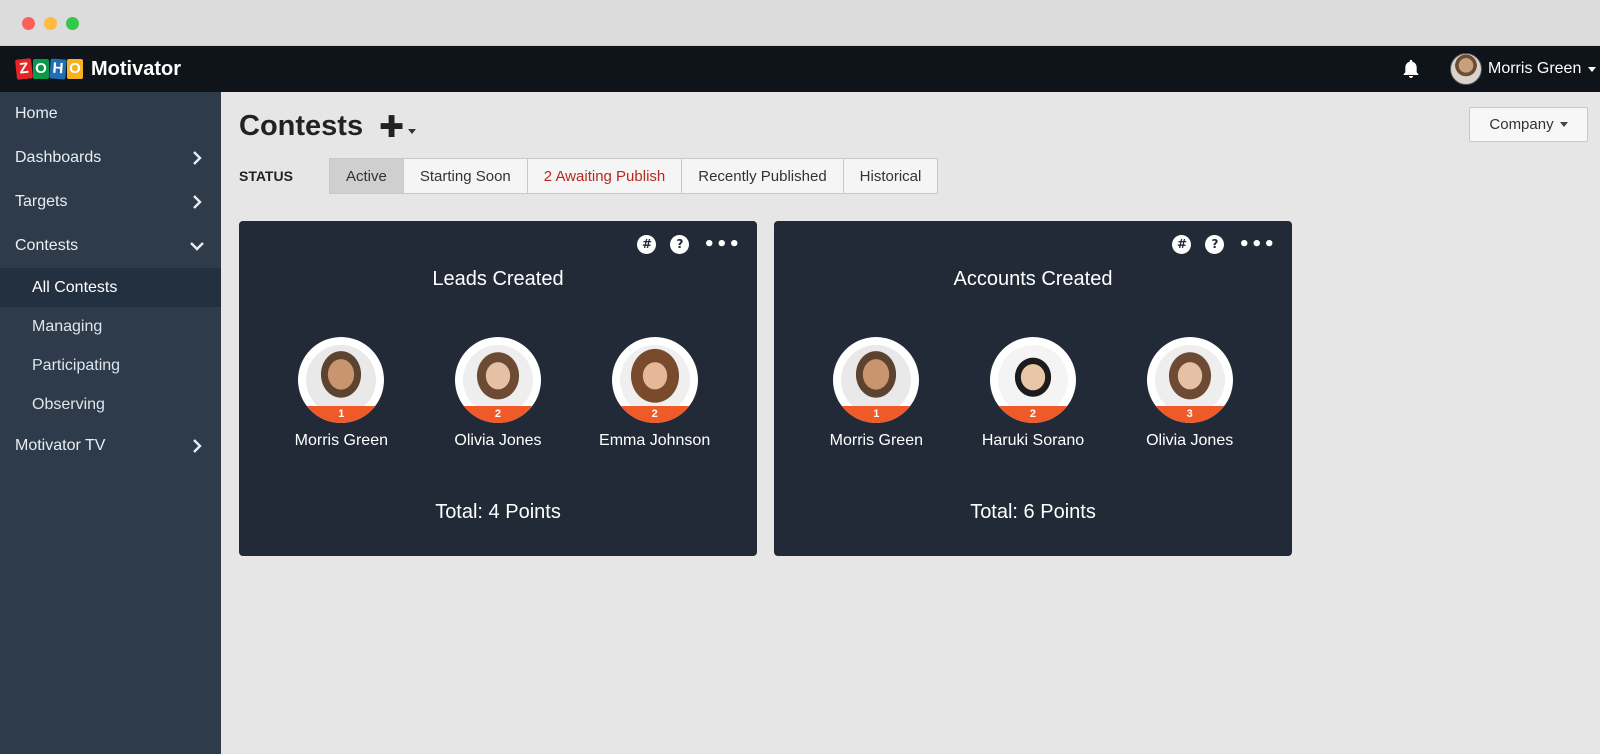 The height and width of the screenshot is (754, 1600). I want to click on sidebar-item-targets: Targets, so click(110, 202).